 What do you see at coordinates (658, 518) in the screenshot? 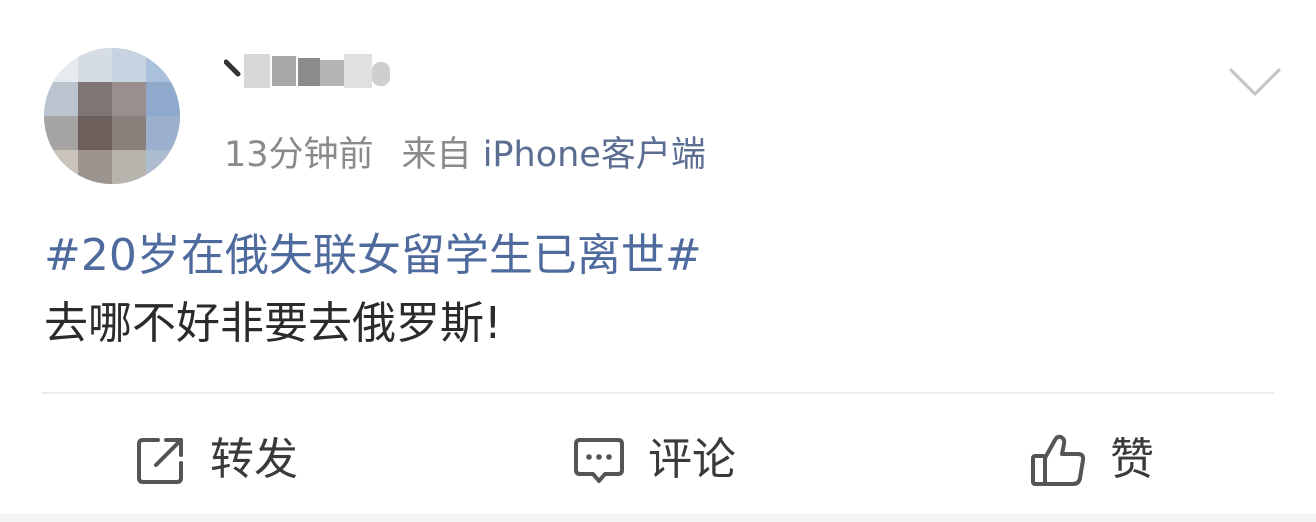
I see `card-separator` at bounding box center [658, 518].